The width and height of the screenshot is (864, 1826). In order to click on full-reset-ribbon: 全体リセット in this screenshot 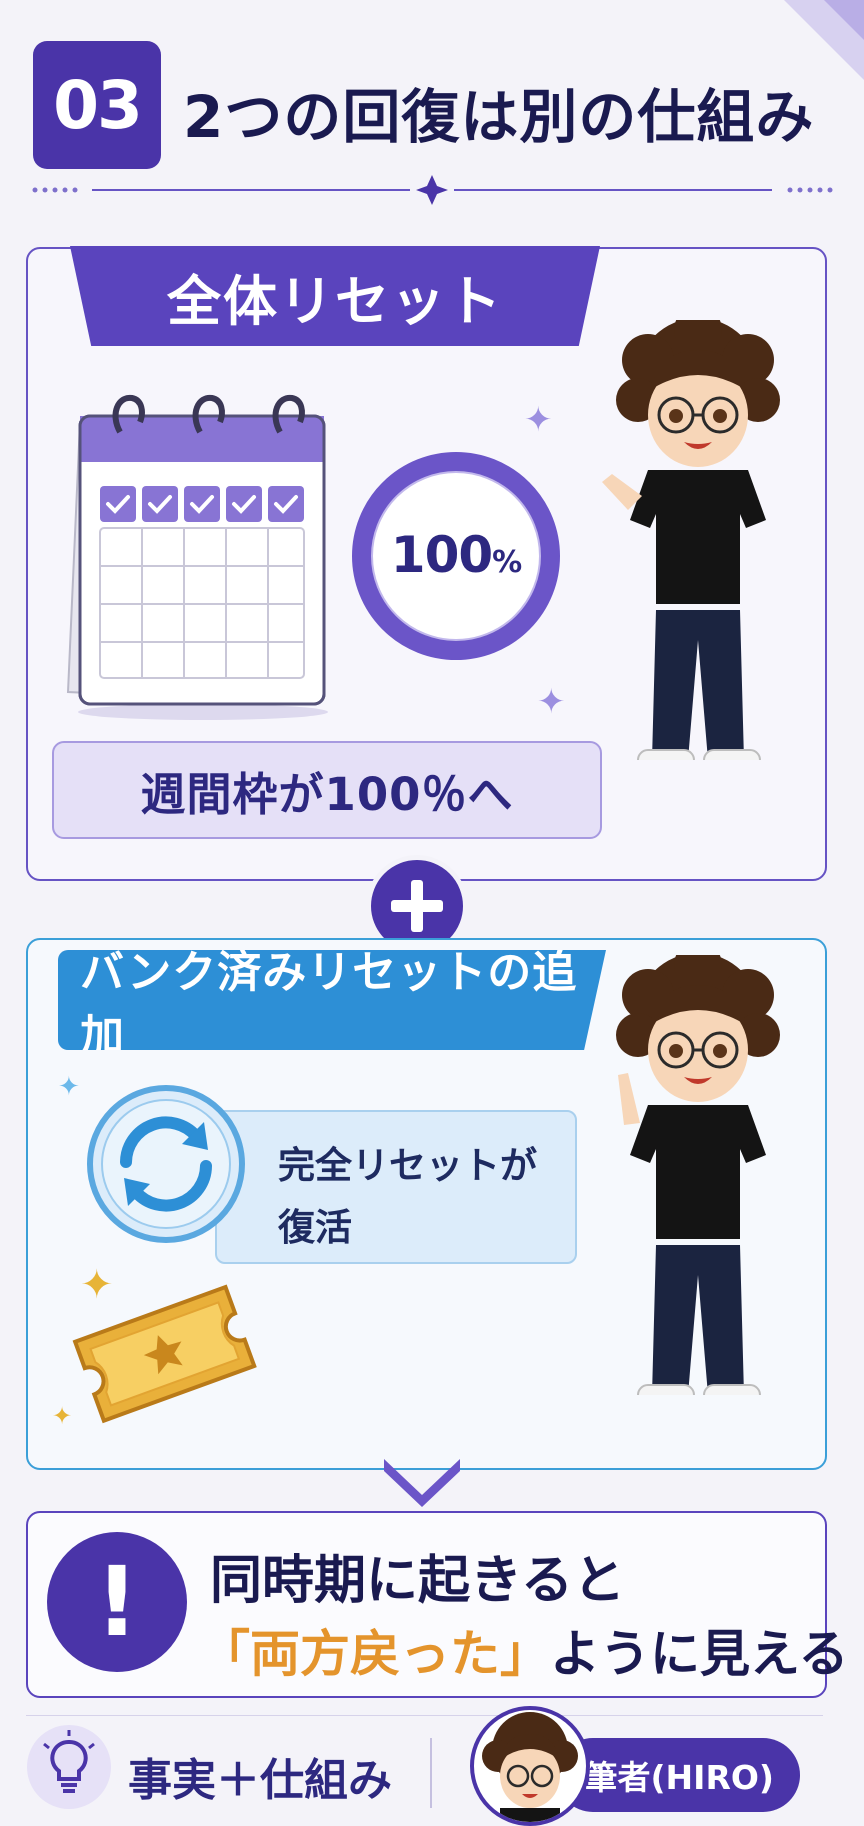, I will do `click(335, 296)`.